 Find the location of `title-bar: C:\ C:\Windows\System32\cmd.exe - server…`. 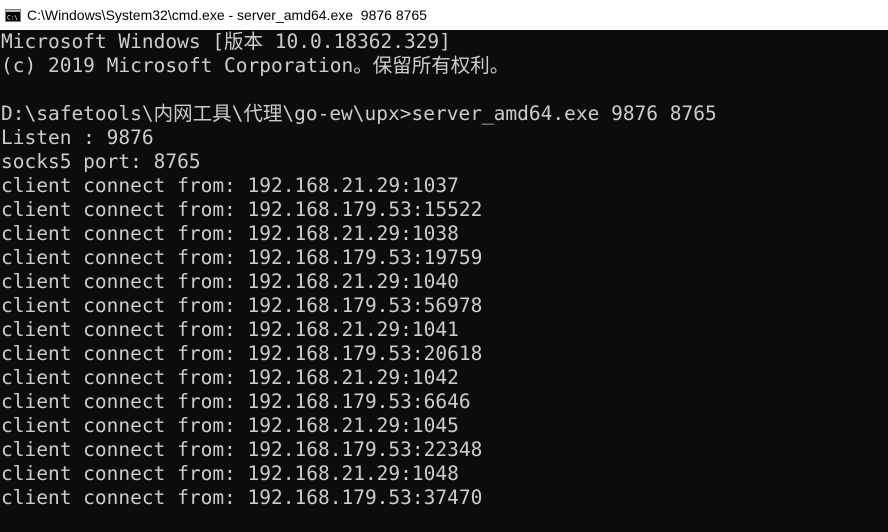

title-bar: C:\ C:\Windows\System32\cmd.exe - server… is located at coordinates (444, 15).